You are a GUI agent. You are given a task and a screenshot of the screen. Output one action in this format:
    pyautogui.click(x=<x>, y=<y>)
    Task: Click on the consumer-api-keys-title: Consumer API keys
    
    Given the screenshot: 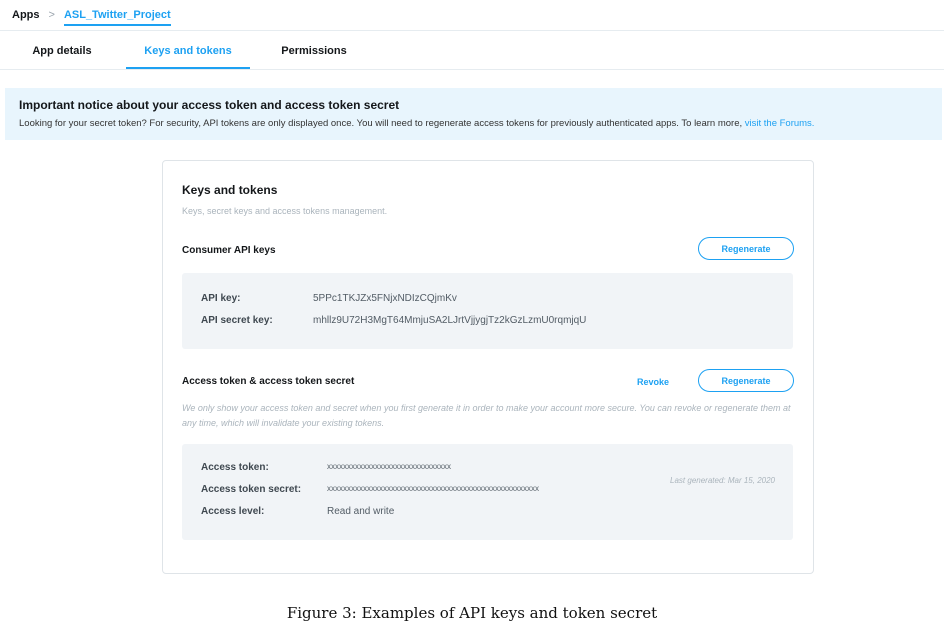 What is the action you would take?
    pyautogui.click(x=229, y=250)
    